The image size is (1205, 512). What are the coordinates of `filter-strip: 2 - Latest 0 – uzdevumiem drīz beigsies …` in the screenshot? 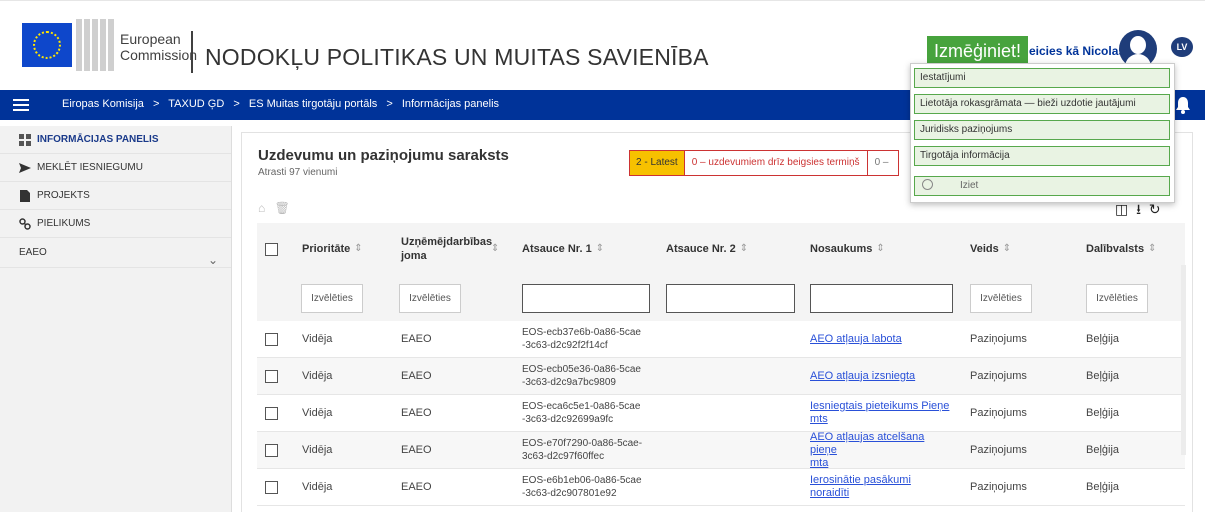 It's located at (764, 163).